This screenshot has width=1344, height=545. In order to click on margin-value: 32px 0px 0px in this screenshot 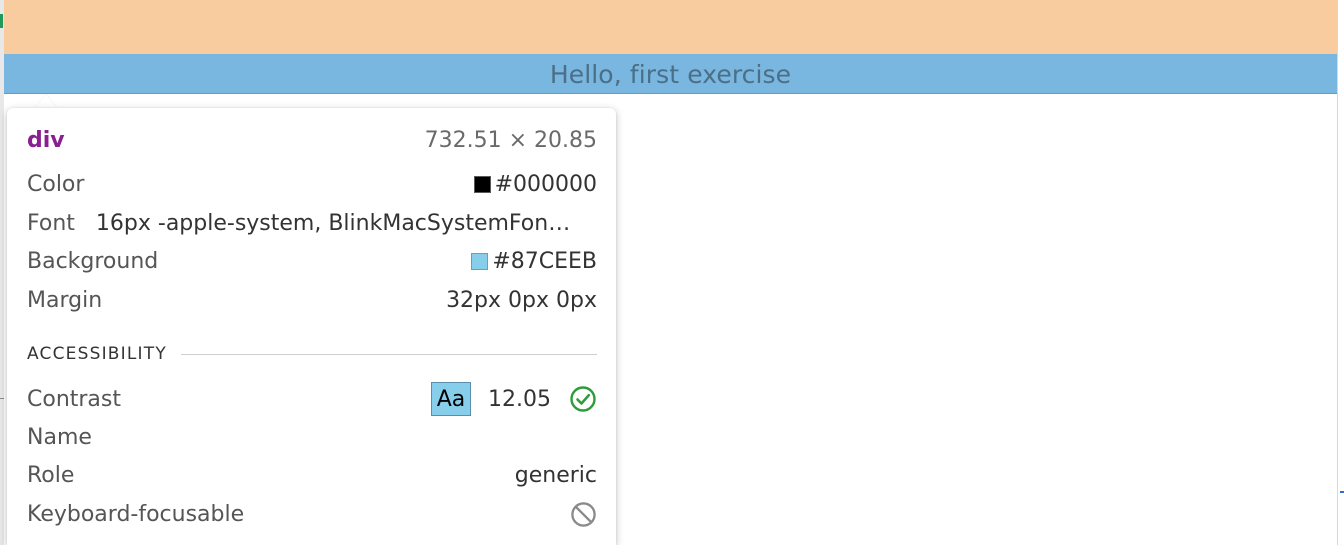, I will do `click(521, 300)`.